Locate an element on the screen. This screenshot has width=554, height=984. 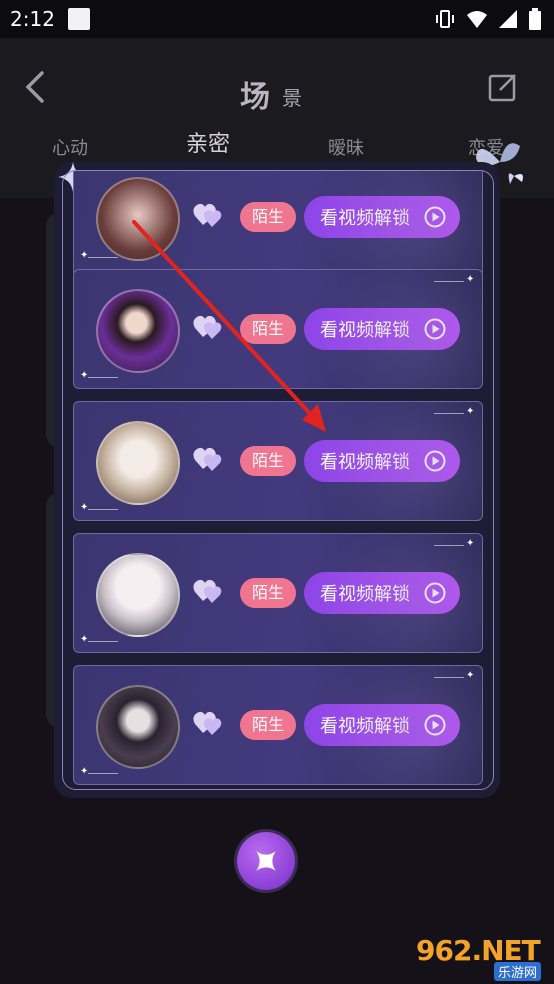
watermark-logo: 962.NET 乐游网 is located at coordinates (482, 957).